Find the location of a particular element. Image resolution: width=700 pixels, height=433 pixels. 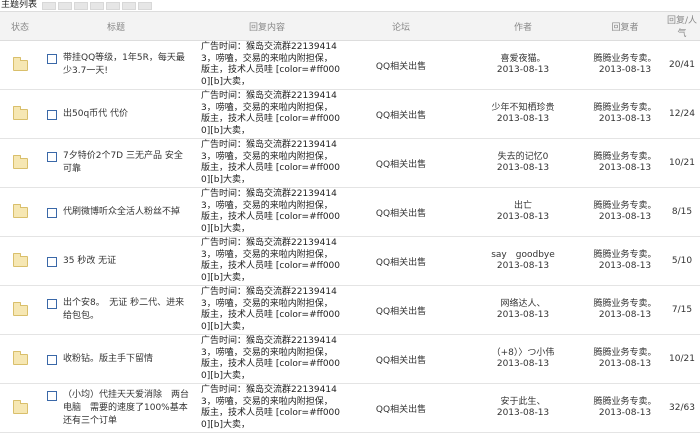

author-cell: 网络达人、 2013-08-13 is located at coordinates (523, 310).